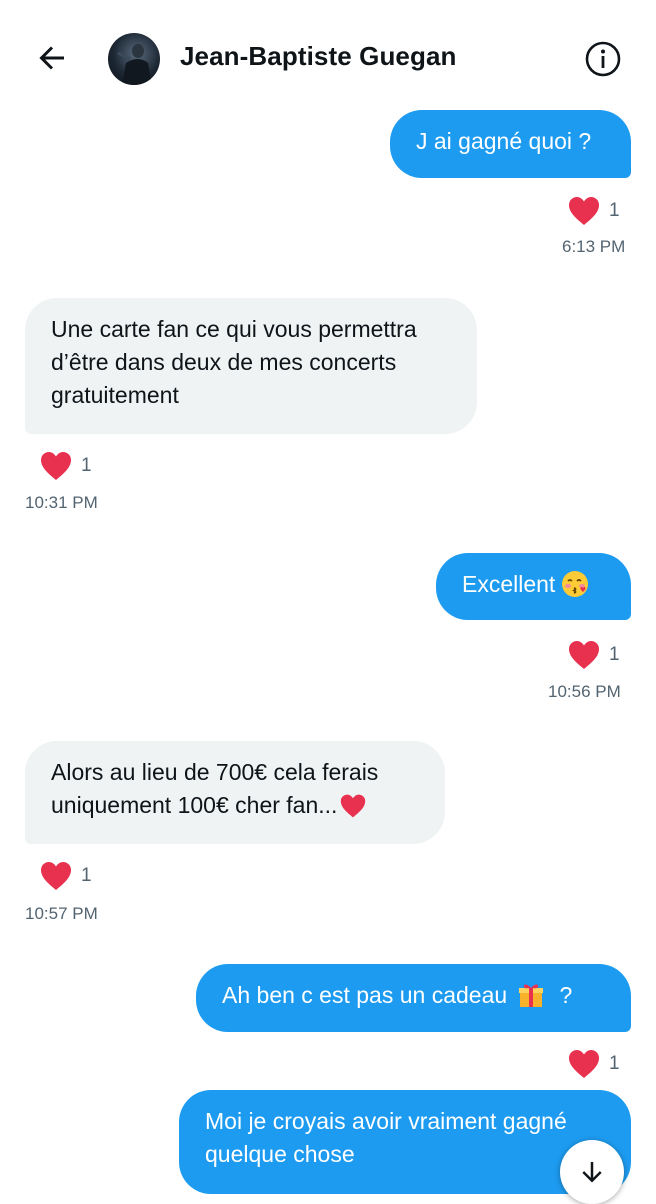 This screenshot has height=1204, width=656. I want to click on red-heart-emoji, so click(353, 810).